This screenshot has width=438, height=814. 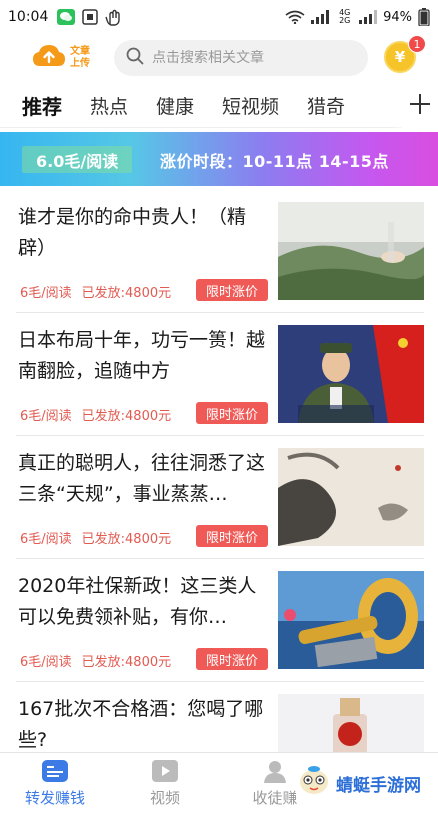 What do you see at coordinates (165, 783) in the screenshot?
I see `nav-video: 视频` at bounding box center [165, 783].